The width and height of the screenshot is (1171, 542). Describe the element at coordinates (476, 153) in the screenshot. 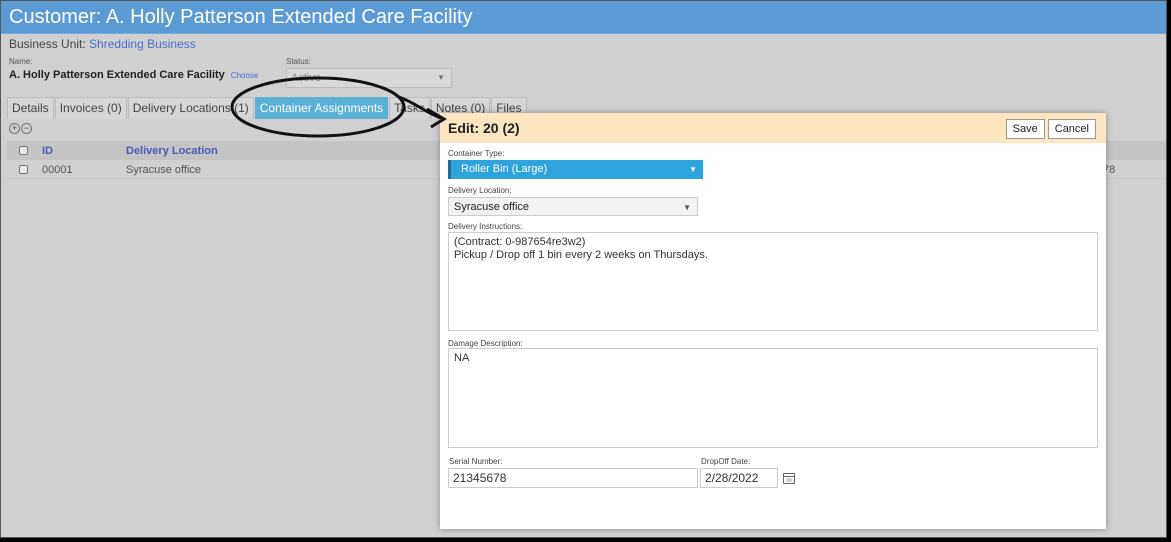

I see `container-type-label: Container Type:` at that location.